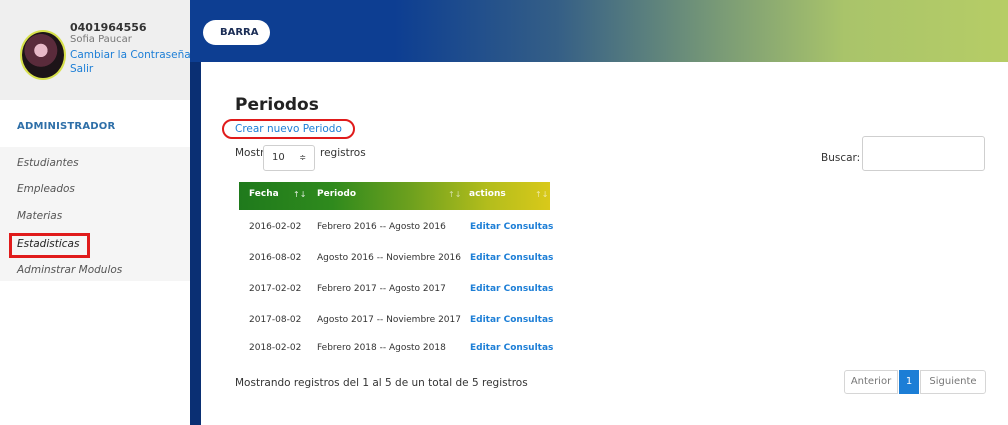  What do you see at coordinates (69, 270) in the screenshot?
I see `sidebar-item-administrar-modulos: Adminstrar Modulos` at bounding box center [69, 270].